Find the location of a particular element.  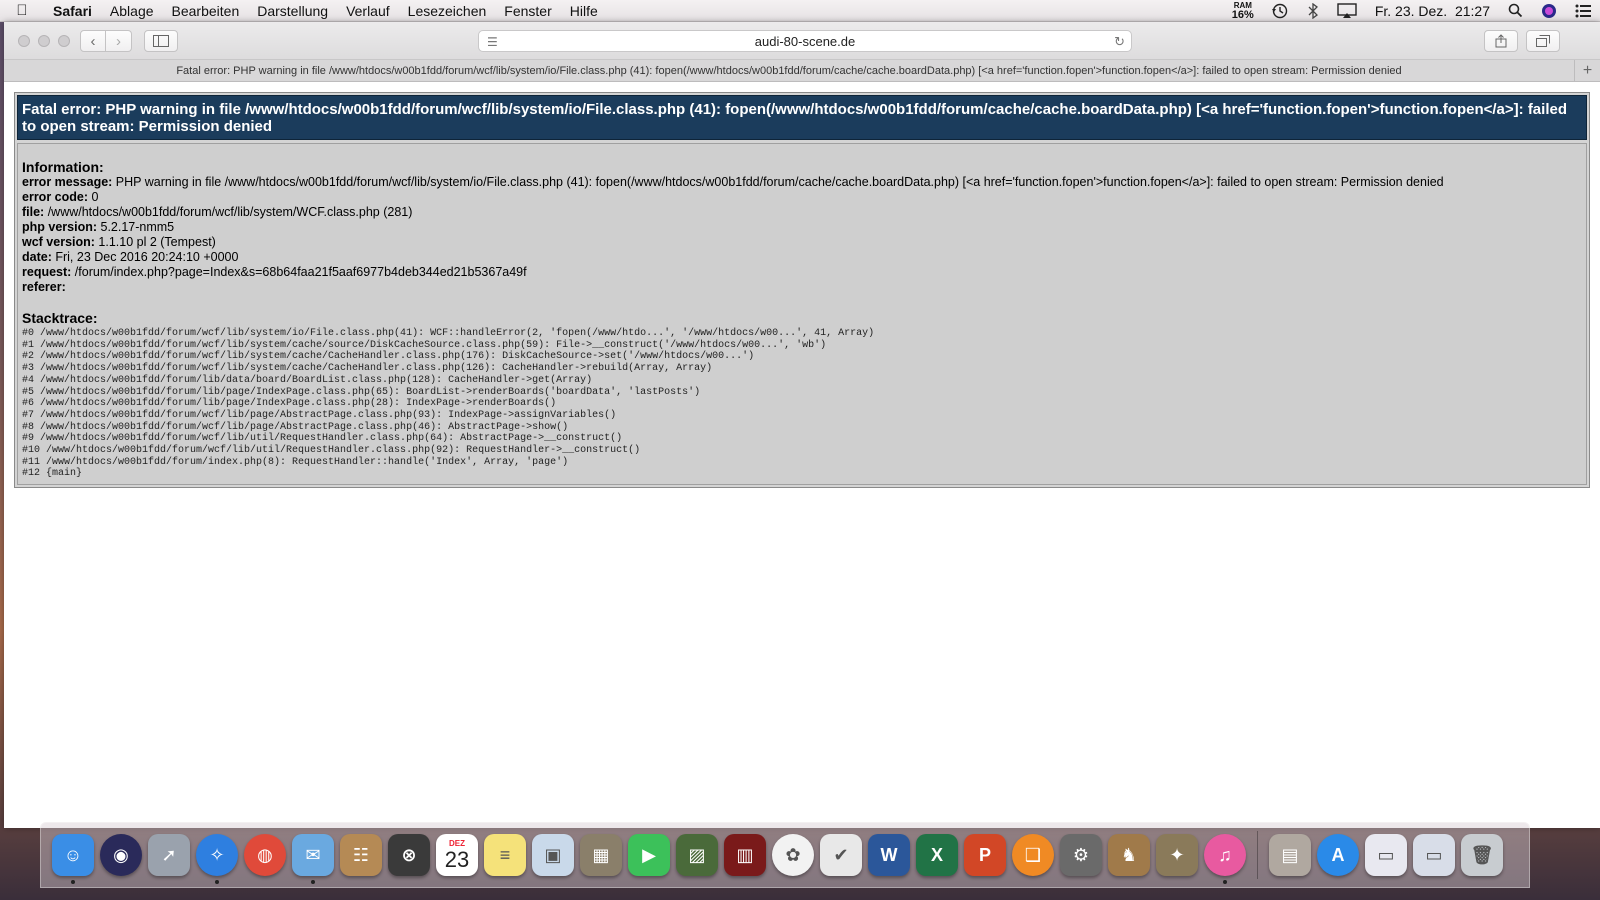

time-machine-icon is located at coordinates (1280, 11).